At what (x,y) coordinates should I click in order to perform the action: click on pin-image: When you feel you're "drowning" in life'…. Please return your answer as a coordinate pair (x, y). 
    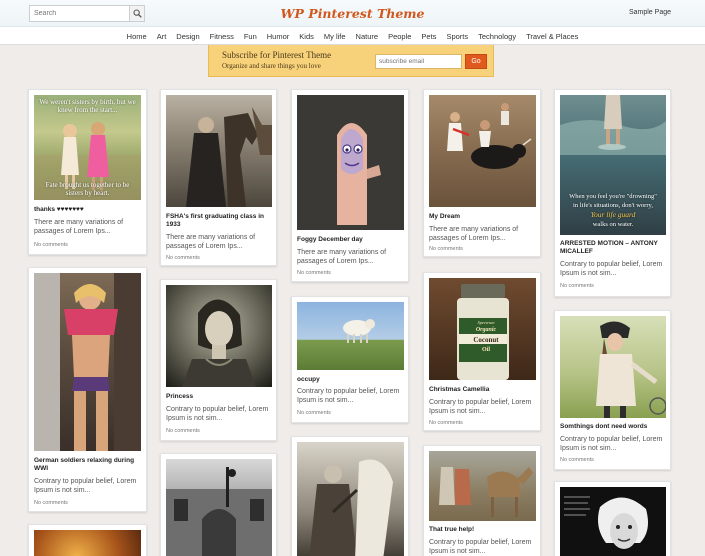
    Looking at the image, I should click on (613, 165).